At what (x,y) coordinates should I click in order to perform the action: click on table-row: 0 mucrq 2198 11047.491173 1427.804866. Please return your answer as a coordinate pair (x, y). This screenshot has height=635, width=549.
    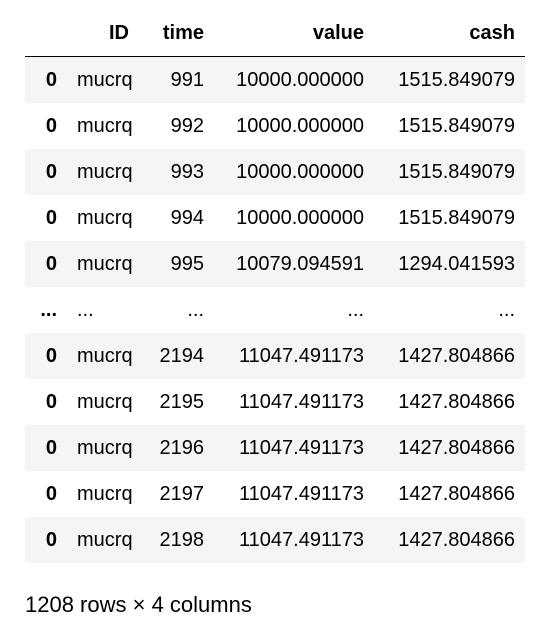
    Looking at the image, I should click on (275, 540).